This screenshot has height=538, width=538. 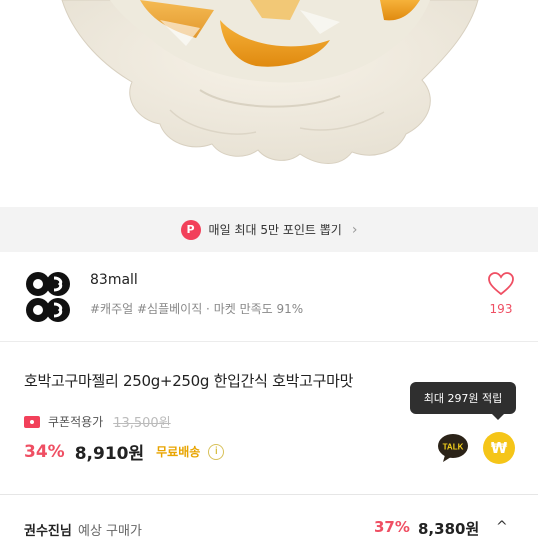 I want to click on chevron-up-icon: ^, so click(x=502, y=527).